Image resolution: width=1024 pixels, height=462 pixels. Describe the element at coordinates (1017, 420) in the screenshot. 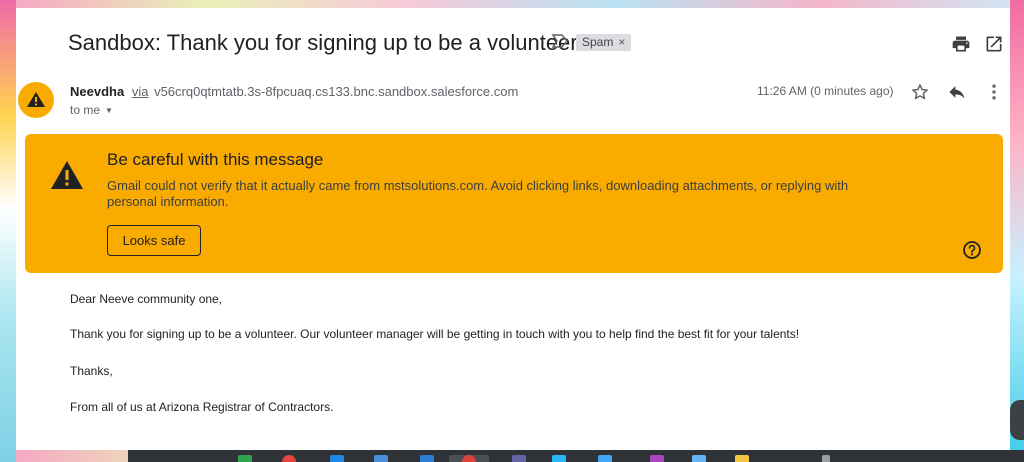

I see `scrollbar-thumb` at that location.